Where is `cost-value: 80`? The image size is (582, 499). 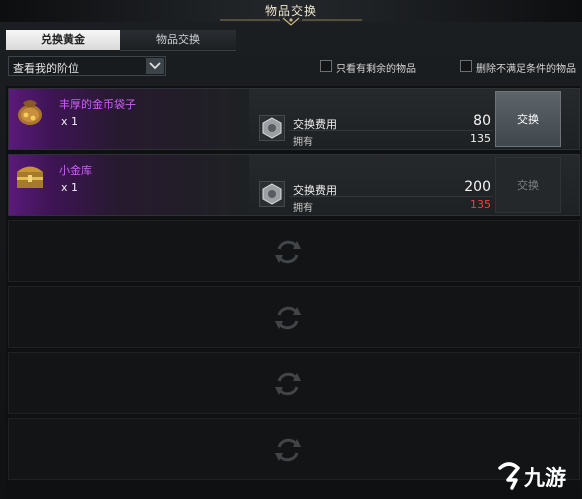 cost-value: 80 is located at coordinates (482, 121).